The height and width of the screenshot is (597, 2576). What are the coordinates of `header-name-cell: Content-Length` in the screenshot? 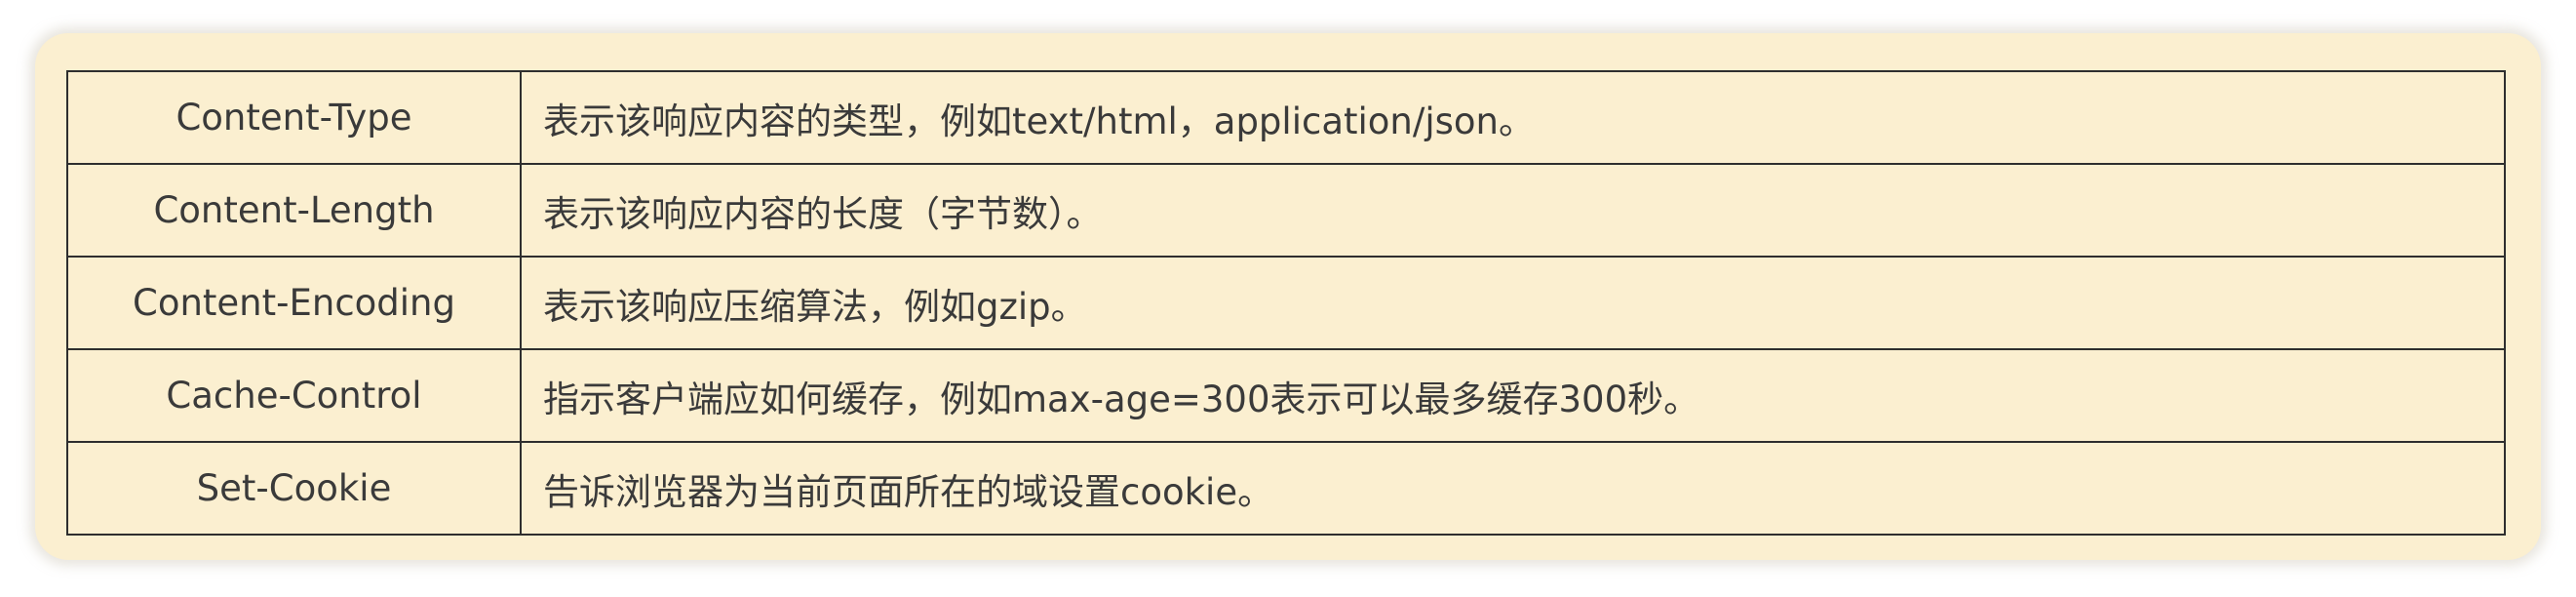 It's located at (294, 210).